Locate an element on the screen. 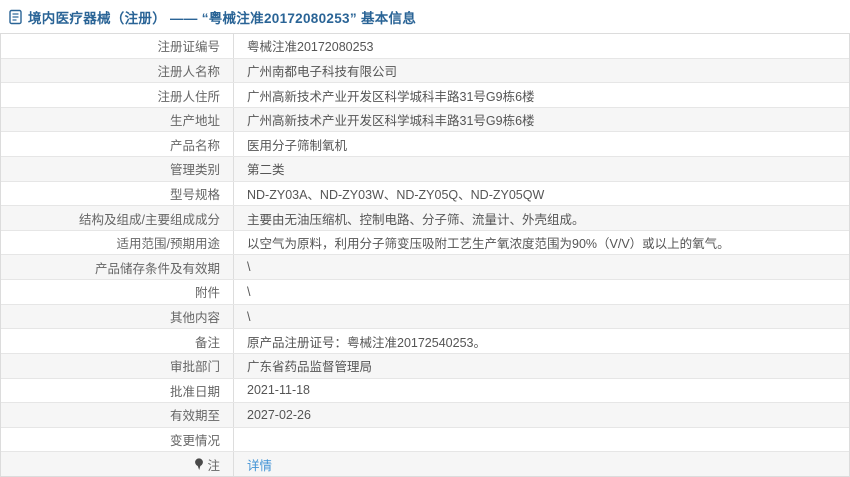 The image size is (850, 477). row-label: 其他内容 is located at coordinates (117, 316).